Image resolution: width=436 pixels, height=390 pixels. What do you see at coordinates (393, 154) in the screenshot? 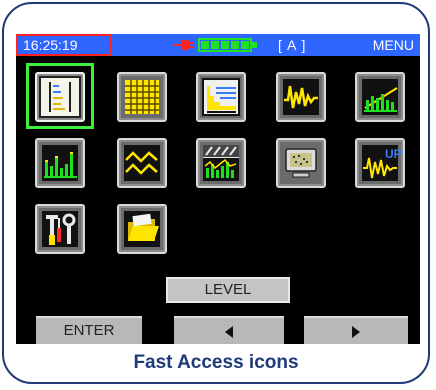
I see `svg-text: UP` at bounding box center [393, 154].